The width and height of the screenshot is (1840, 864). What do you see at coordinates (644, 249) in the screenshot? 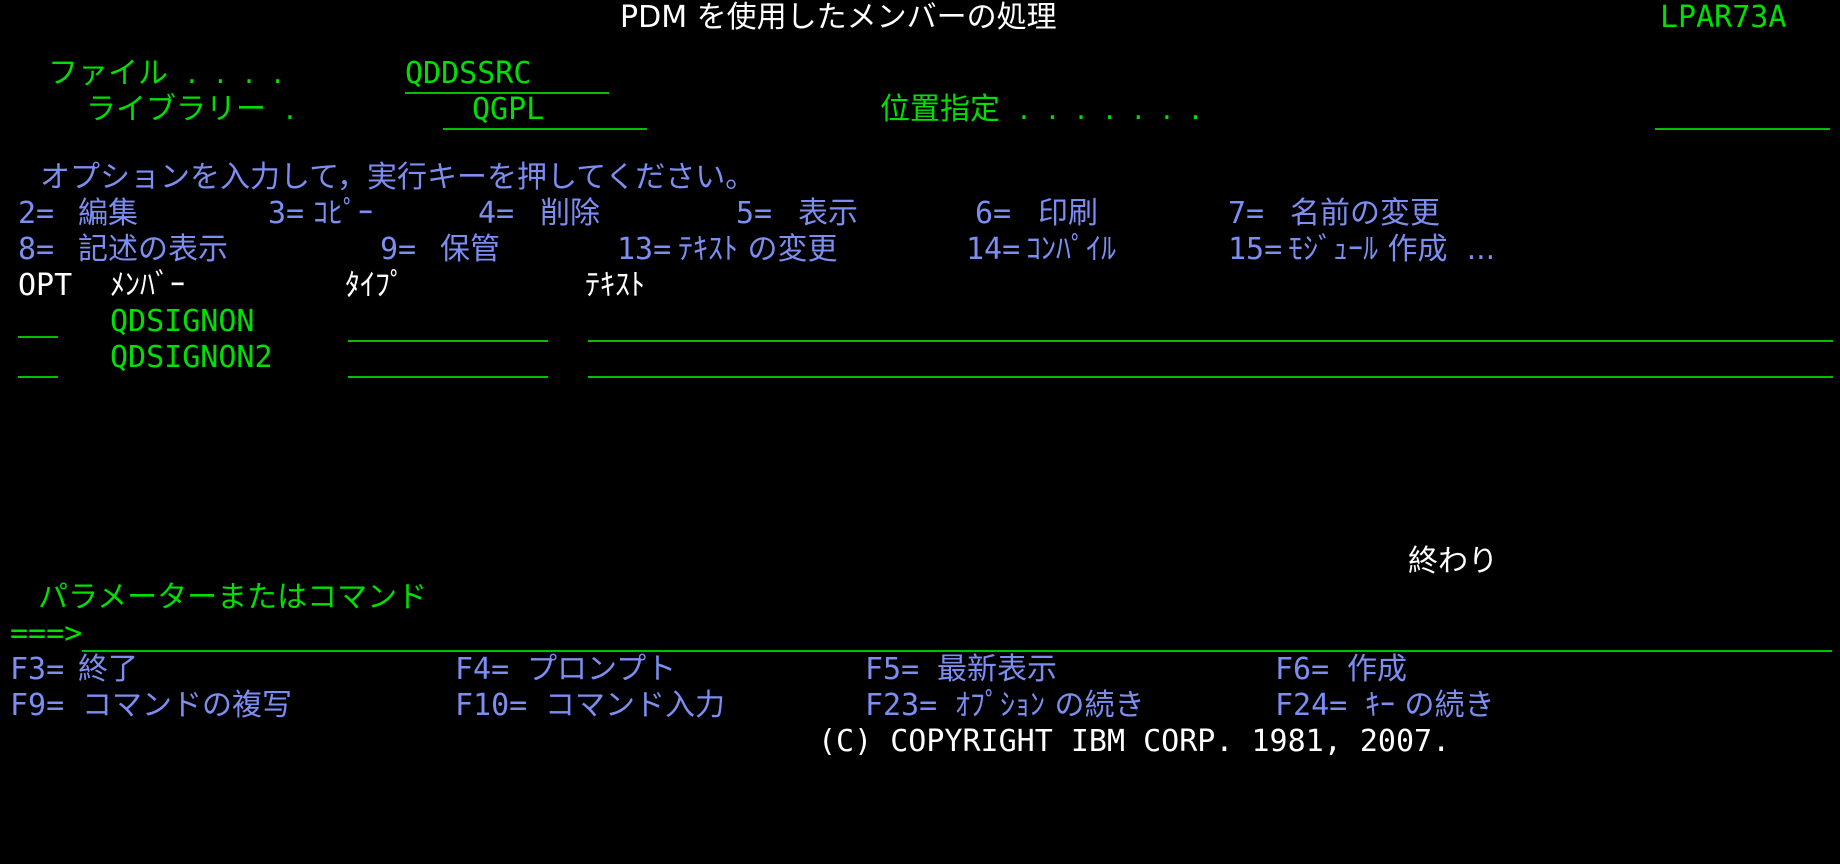
I see `option-13-code: 13=` at bounding box center [644, 249].